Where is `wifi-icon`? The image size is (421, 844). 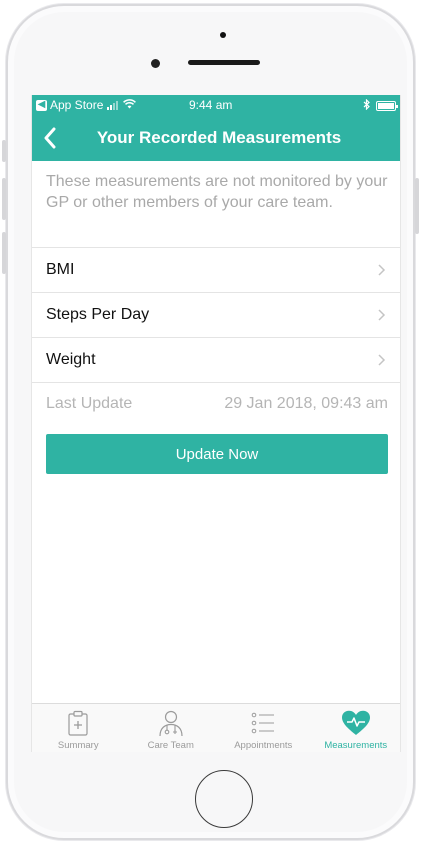
wifi-icon is located at coordinates (130, 105).